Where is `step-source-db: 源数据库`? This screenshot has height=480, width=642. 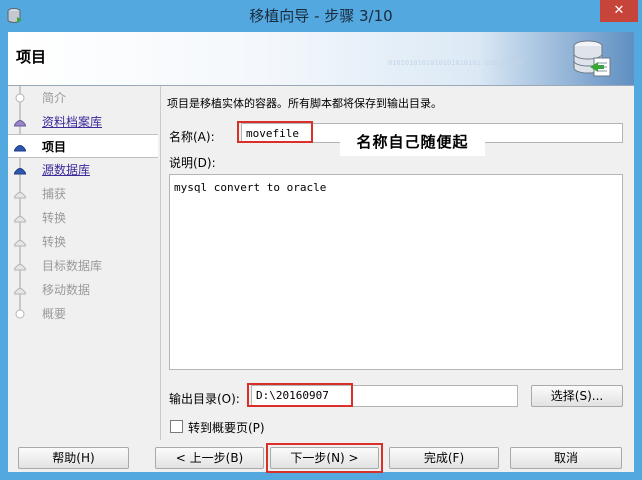
step-source-db: 源数据库 is located at coordinates (83, 170).